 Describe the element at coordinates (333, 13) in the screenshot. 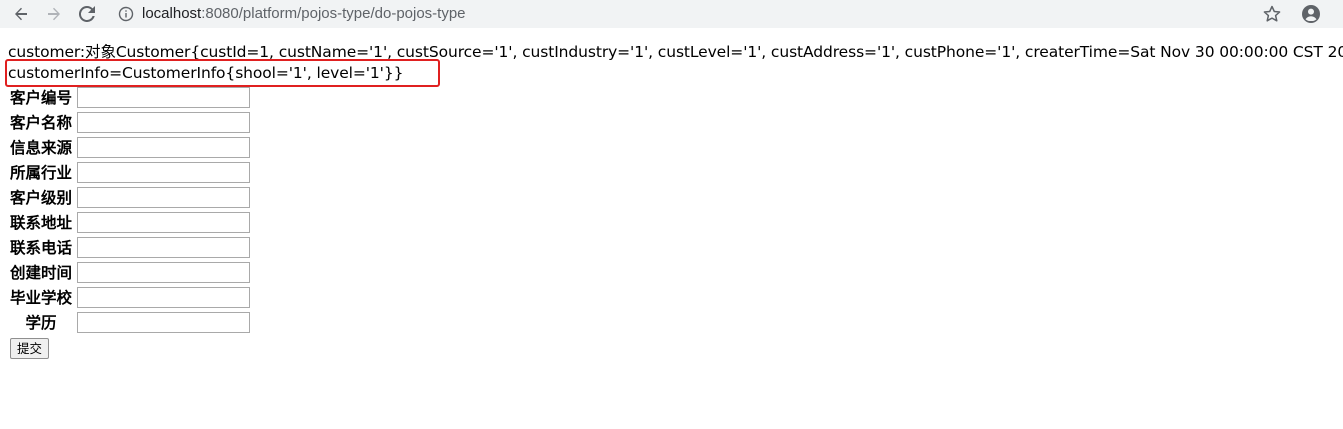

I see `url-path: :8080/platform/pojos-type/do-pojos-type` at that location.